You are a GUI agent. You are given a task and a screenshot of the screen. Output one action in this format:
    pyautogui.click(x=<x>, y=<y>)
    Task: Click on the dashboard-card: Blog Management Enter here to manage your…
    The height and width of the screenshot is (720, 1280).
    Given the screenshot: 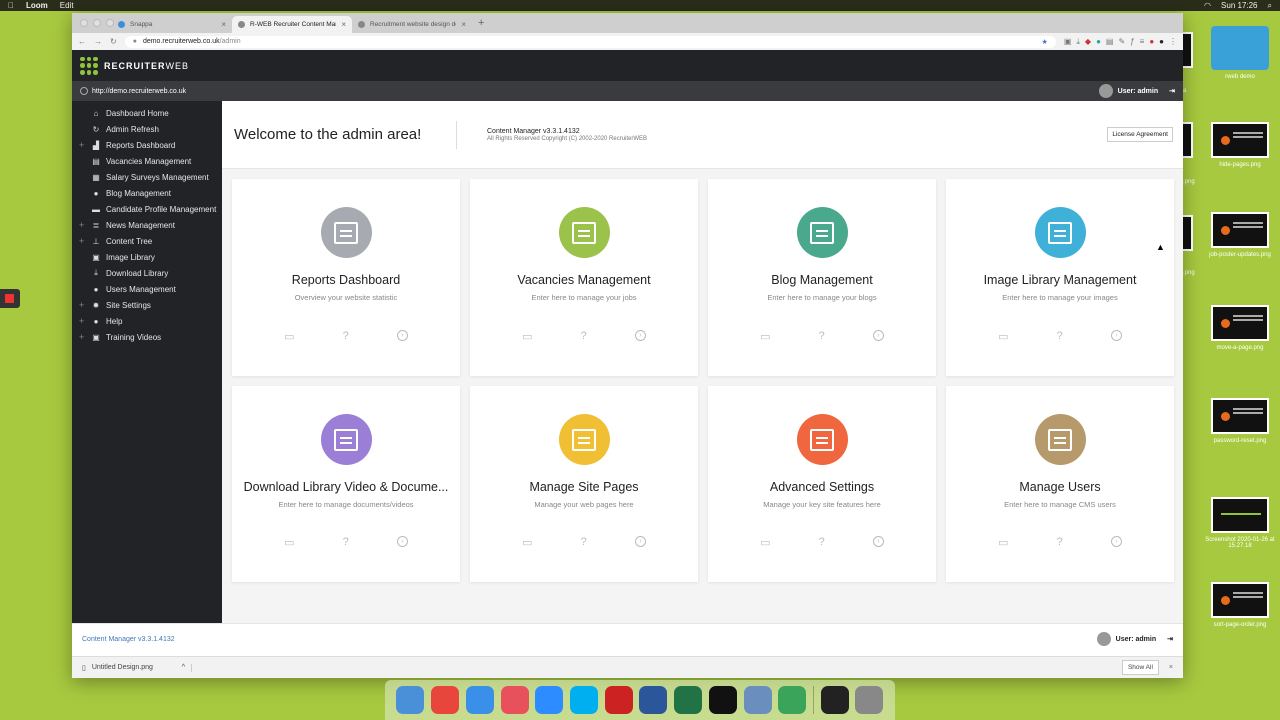 What is the action you would take?
    pyautogui.click(x=822, y=277)
    